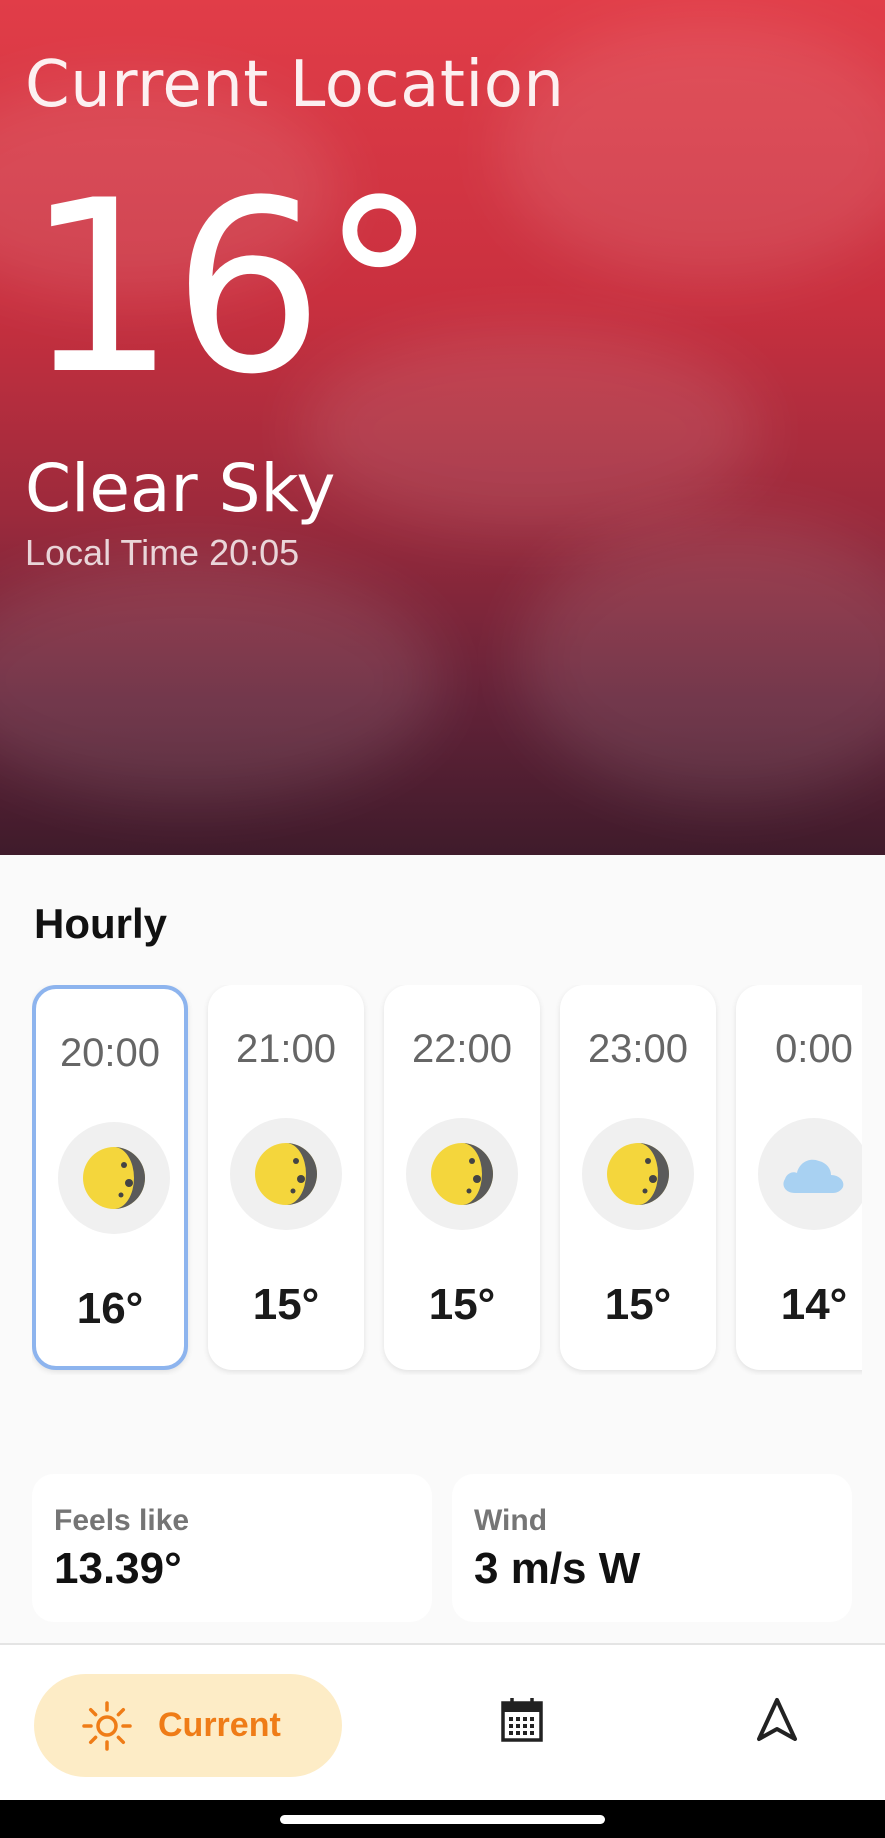 The image size is (885, 1838). What do you see at coordinates (442, 1721) in the screenshot?
I see `bottom-navigation: Current` at bounding box center [442, 1721].